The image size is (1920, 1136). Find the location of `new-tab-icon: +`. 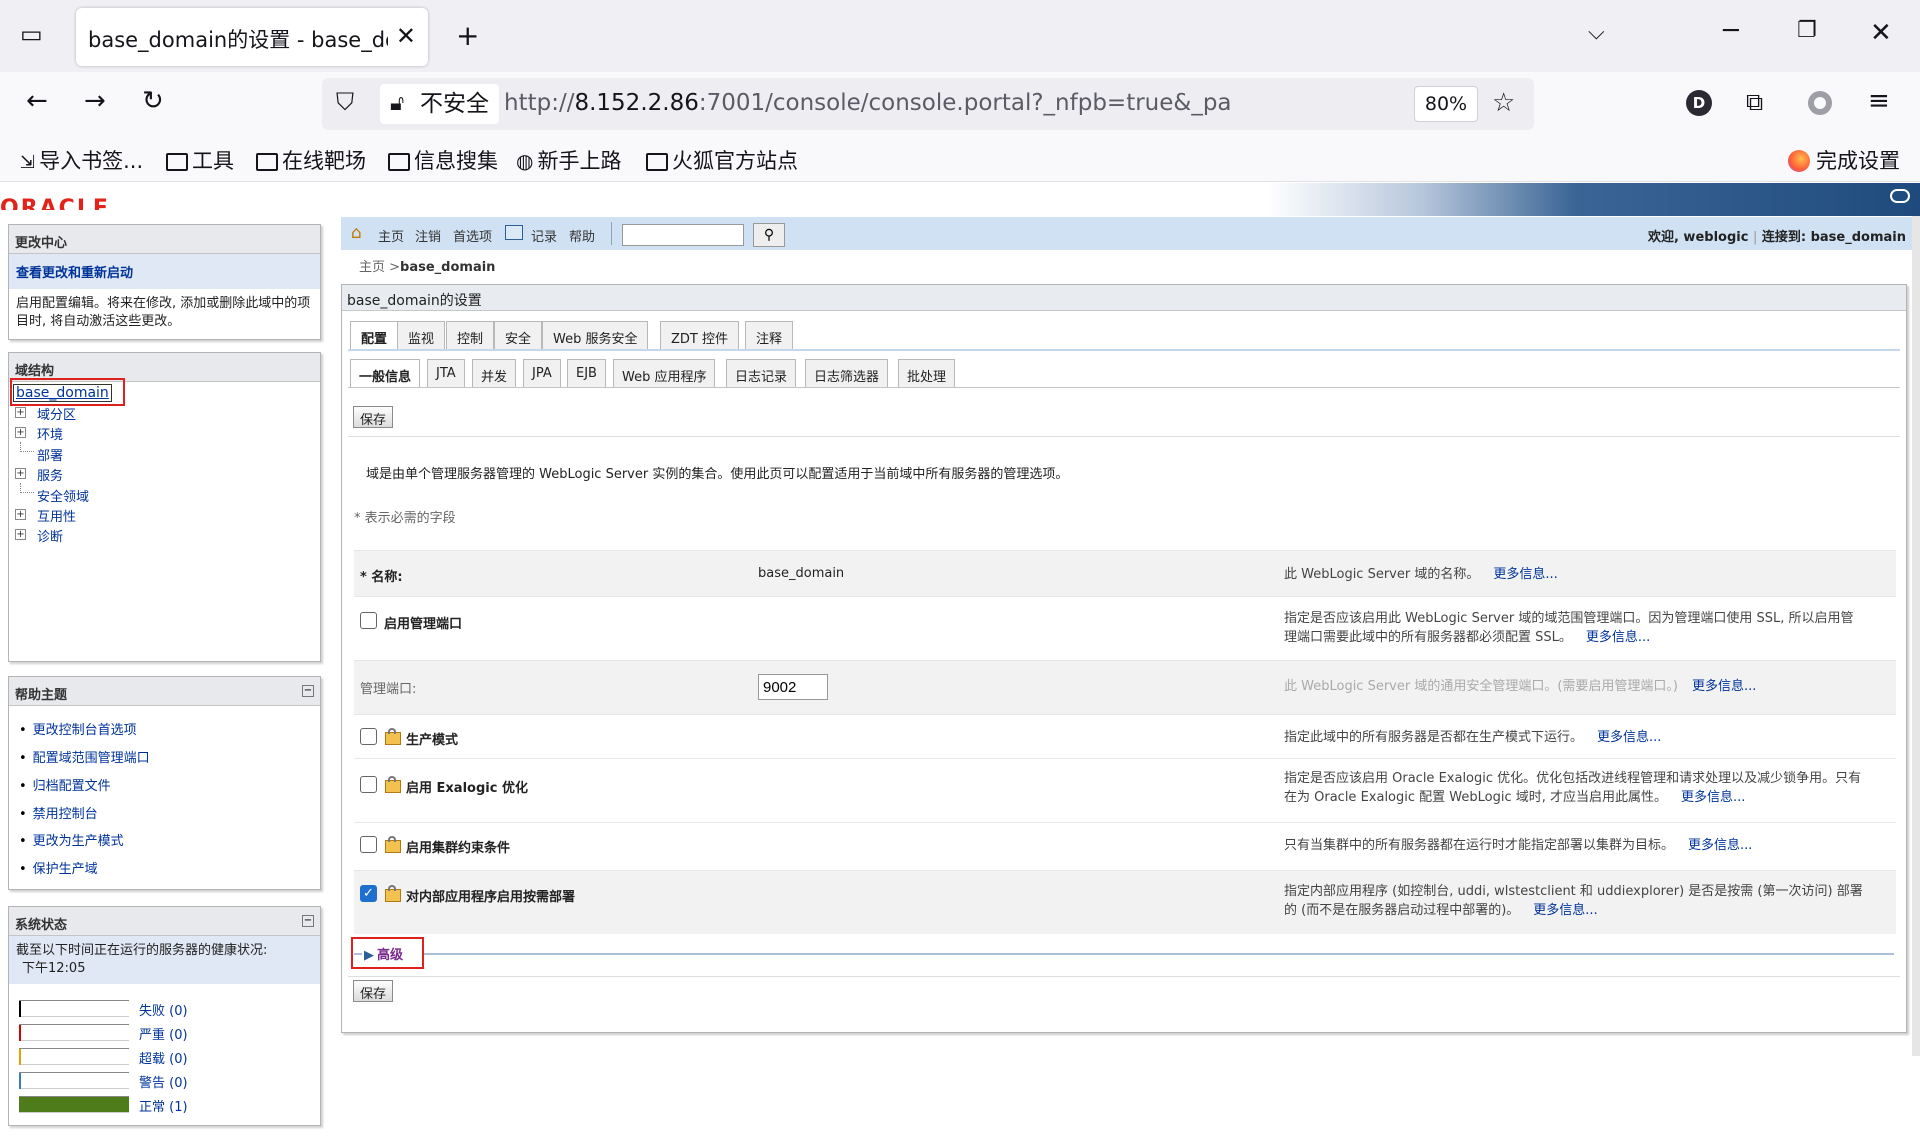

new-tab-icon: + is located at coordinates (467, 36).